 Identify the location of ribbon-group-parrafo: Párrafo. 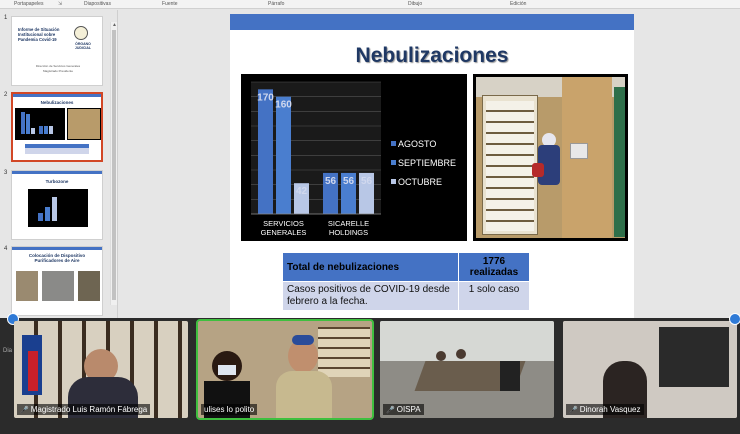
(276, 4).